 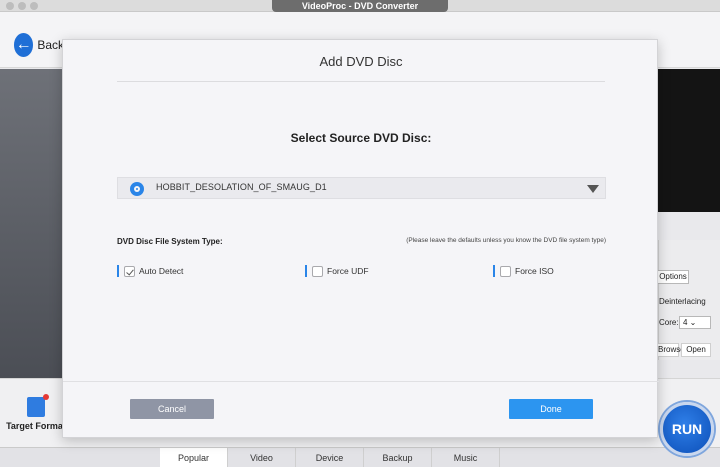 I want to click on force-iso-label: Force ISO, so click(x=534, y=271).